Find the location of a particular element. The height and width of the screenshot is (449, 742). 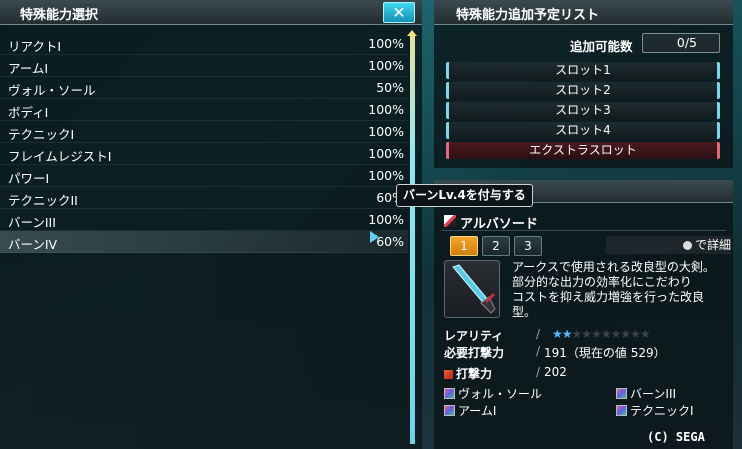

affix-name: テクニックI is located at coordinates (662, 411).